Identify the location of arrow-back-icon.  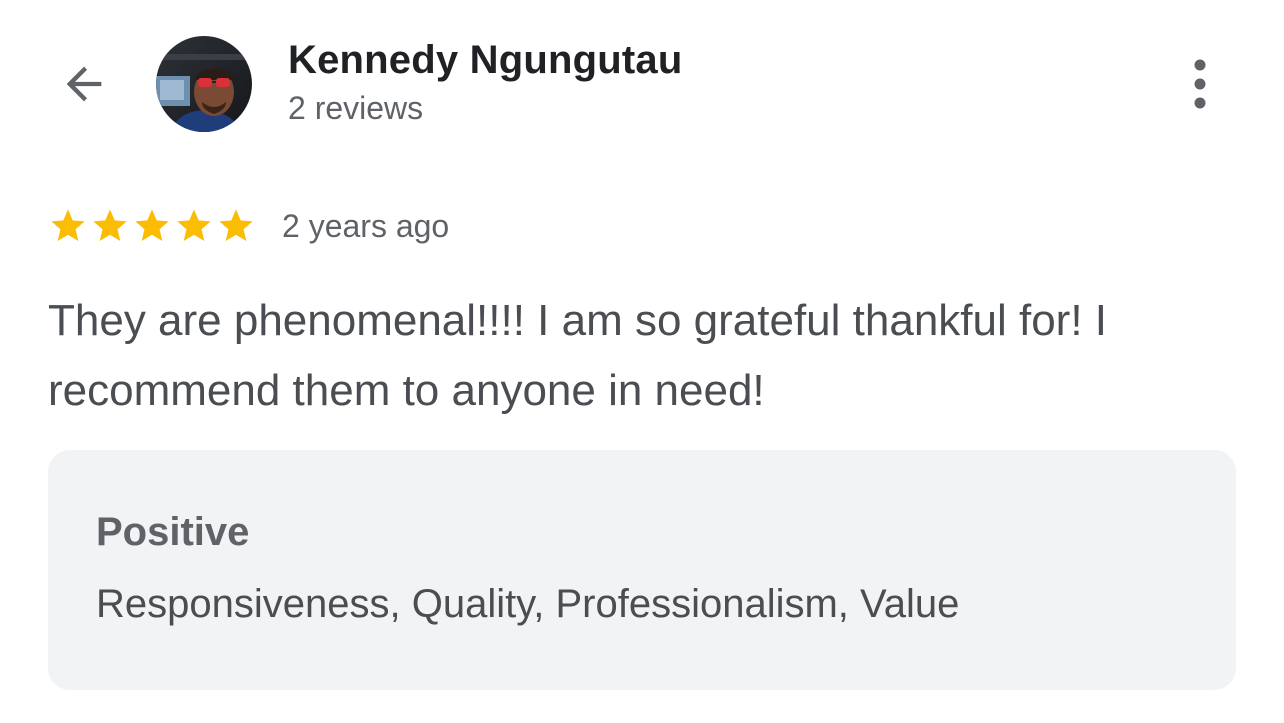
(84, 84).